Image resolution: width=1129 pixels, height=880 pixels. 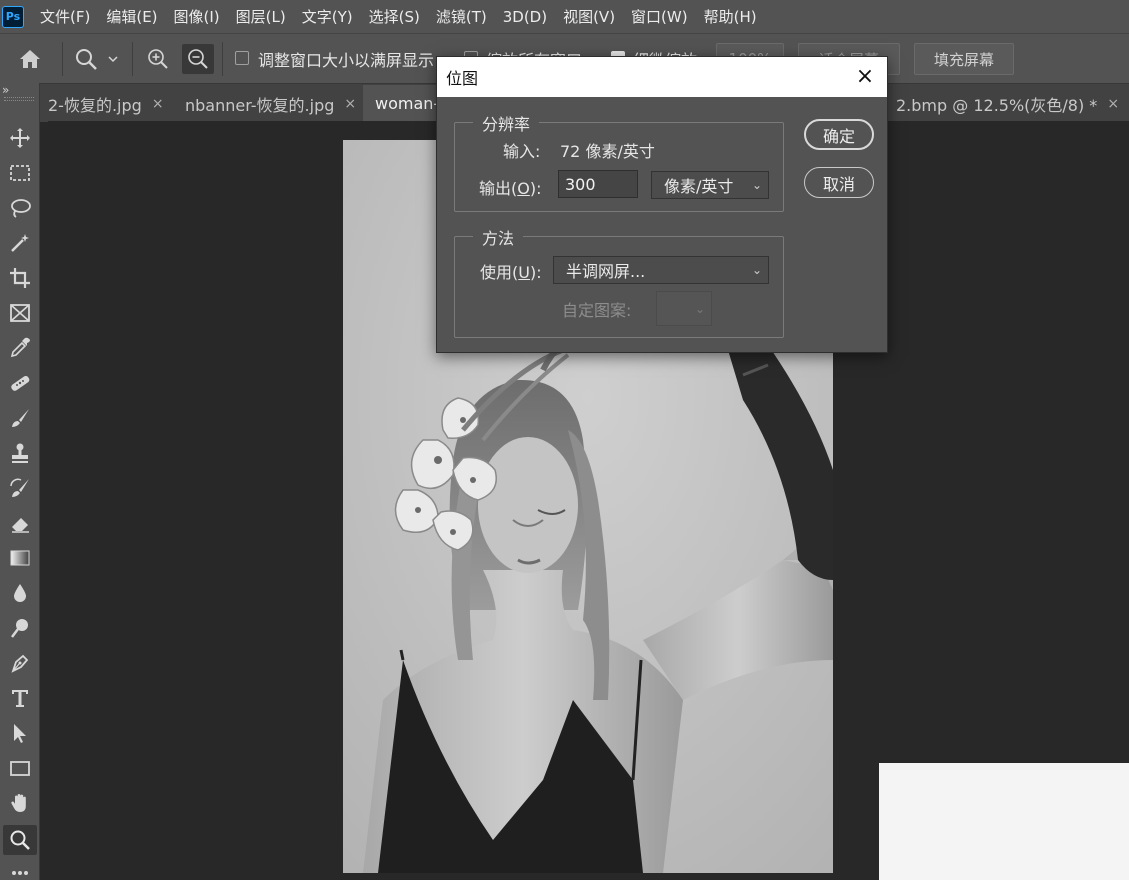 What do you see at coordinates (1004, 821) in the screenshot?
I see `watermark-overlay` at bounding box center [1004, 821].